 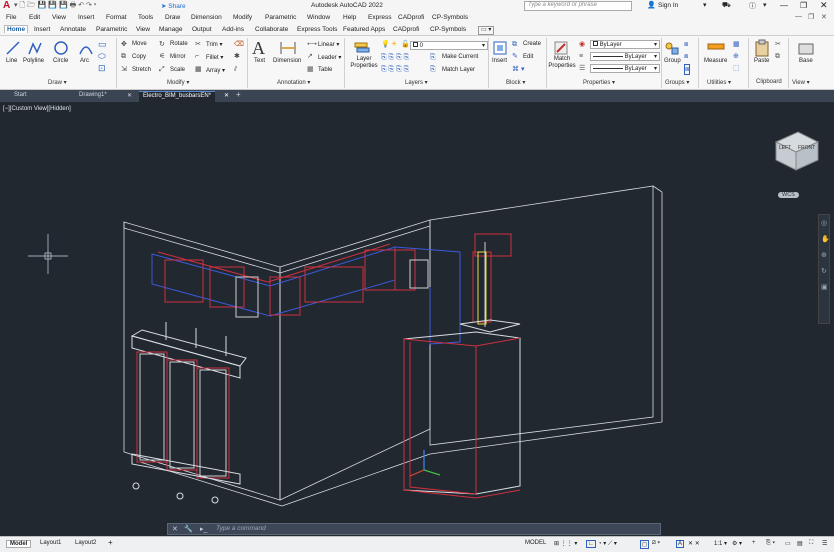 I want to click on search-box: Type a keyword or phrase, so click(x=578, y=6).